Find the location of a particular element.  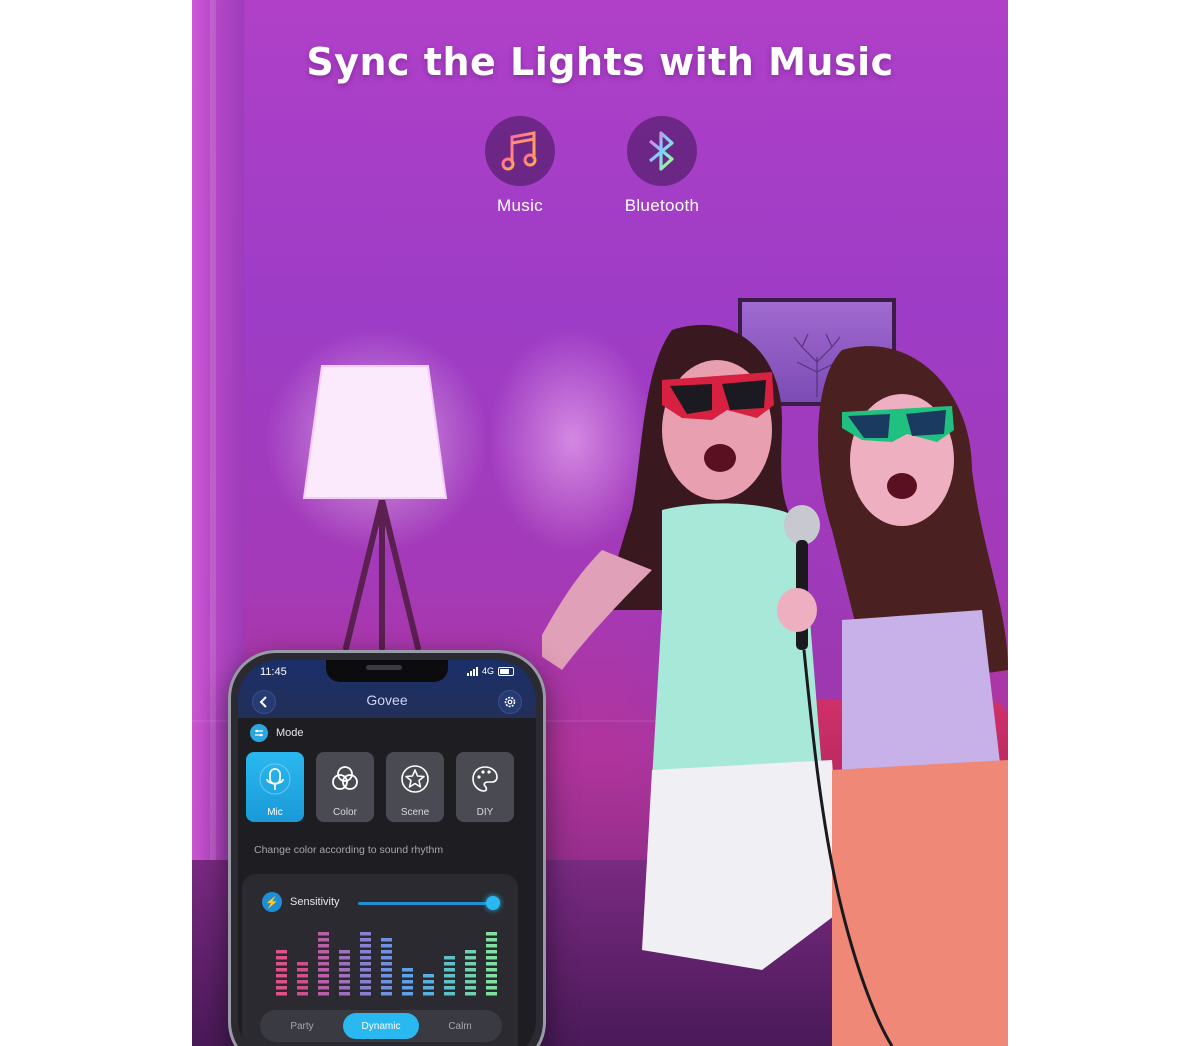

mode-tile-scene: Scene is located at coordinates (415, 787).